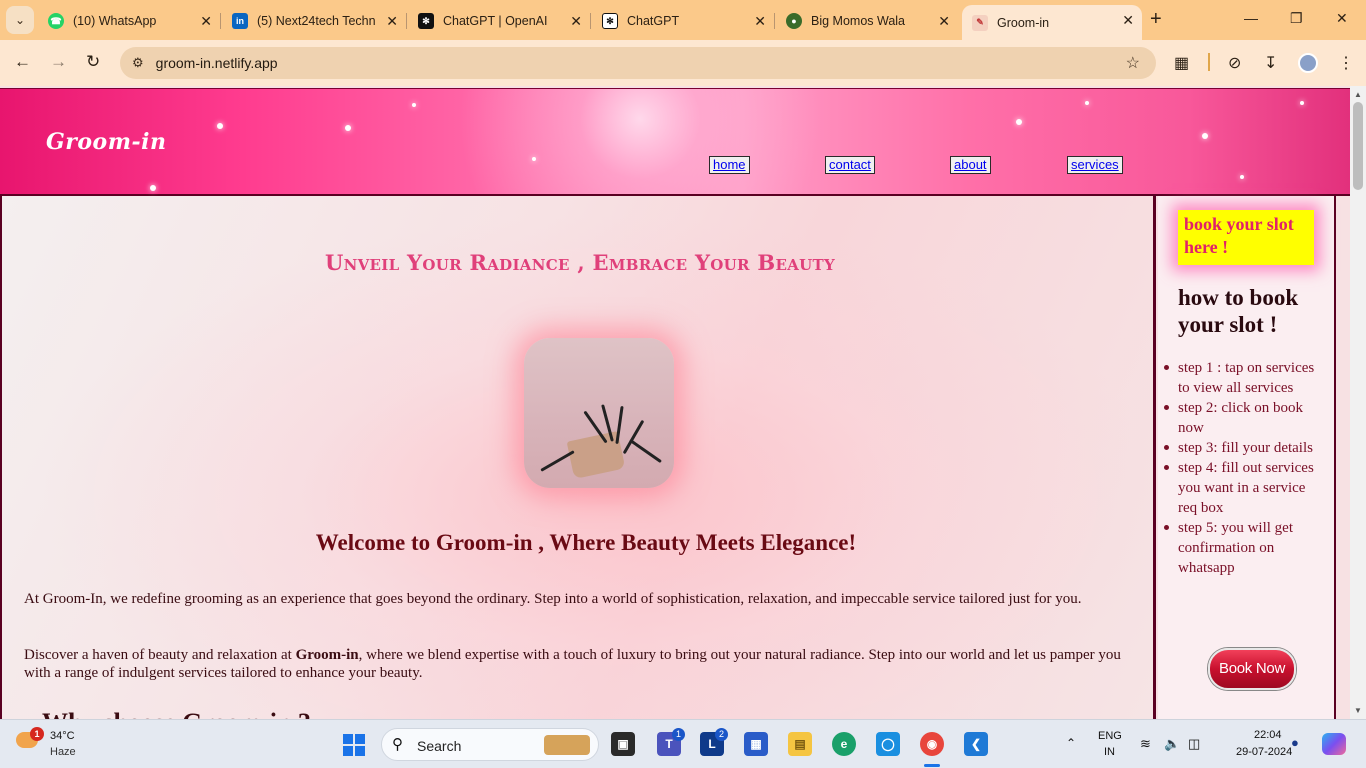 The width and height of the screenshot is (1366, 768). I want to click on search-icon: ⚲, so click(397, 744).